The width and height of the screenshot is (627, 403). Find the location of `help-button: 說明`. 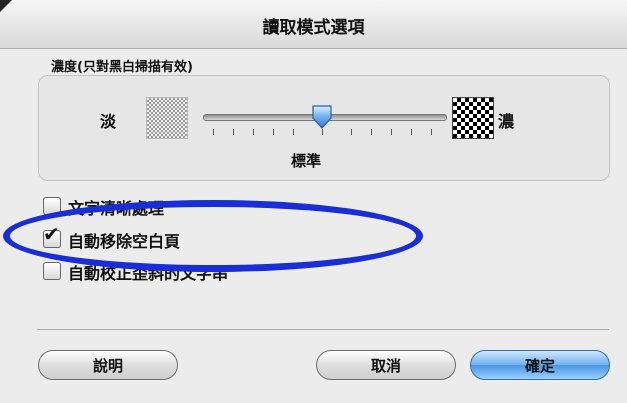

help-button: 說明 is located at coordinates (108, 365).